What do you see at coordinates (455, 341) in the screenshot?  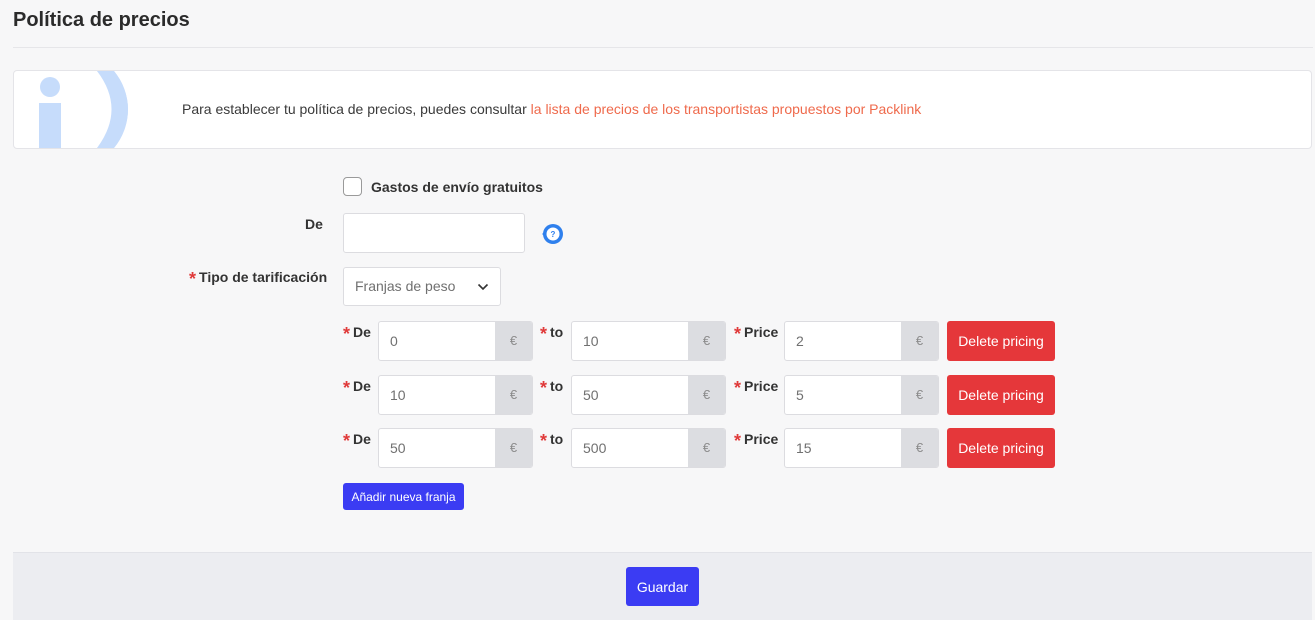 I see `range-from-input: 0 €` at bounding box center [455, 341].